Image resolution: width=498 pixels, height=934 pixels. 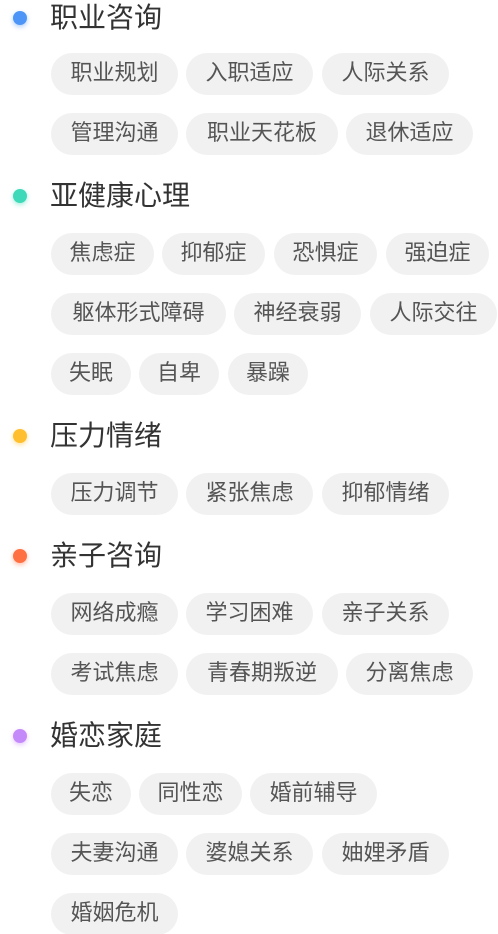 What do you see at coordinates (409, 674) in the screenshot?
I see `tag-separation-anxiety: 分离焦虑` at bounding box center [409, 674].